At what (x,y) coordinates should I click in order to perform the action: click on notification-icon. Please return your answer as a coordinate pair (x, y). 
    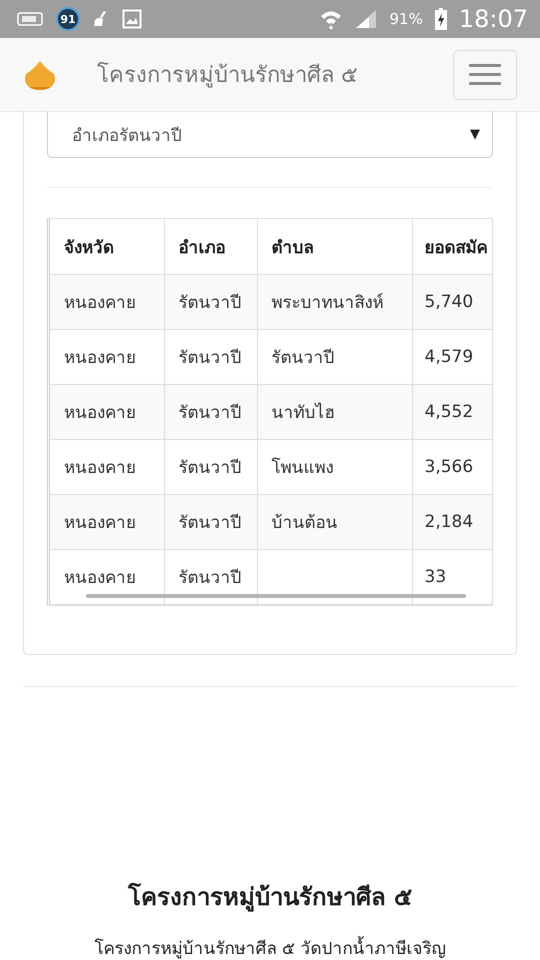
    Looking at the image, I should click on (30, 19).